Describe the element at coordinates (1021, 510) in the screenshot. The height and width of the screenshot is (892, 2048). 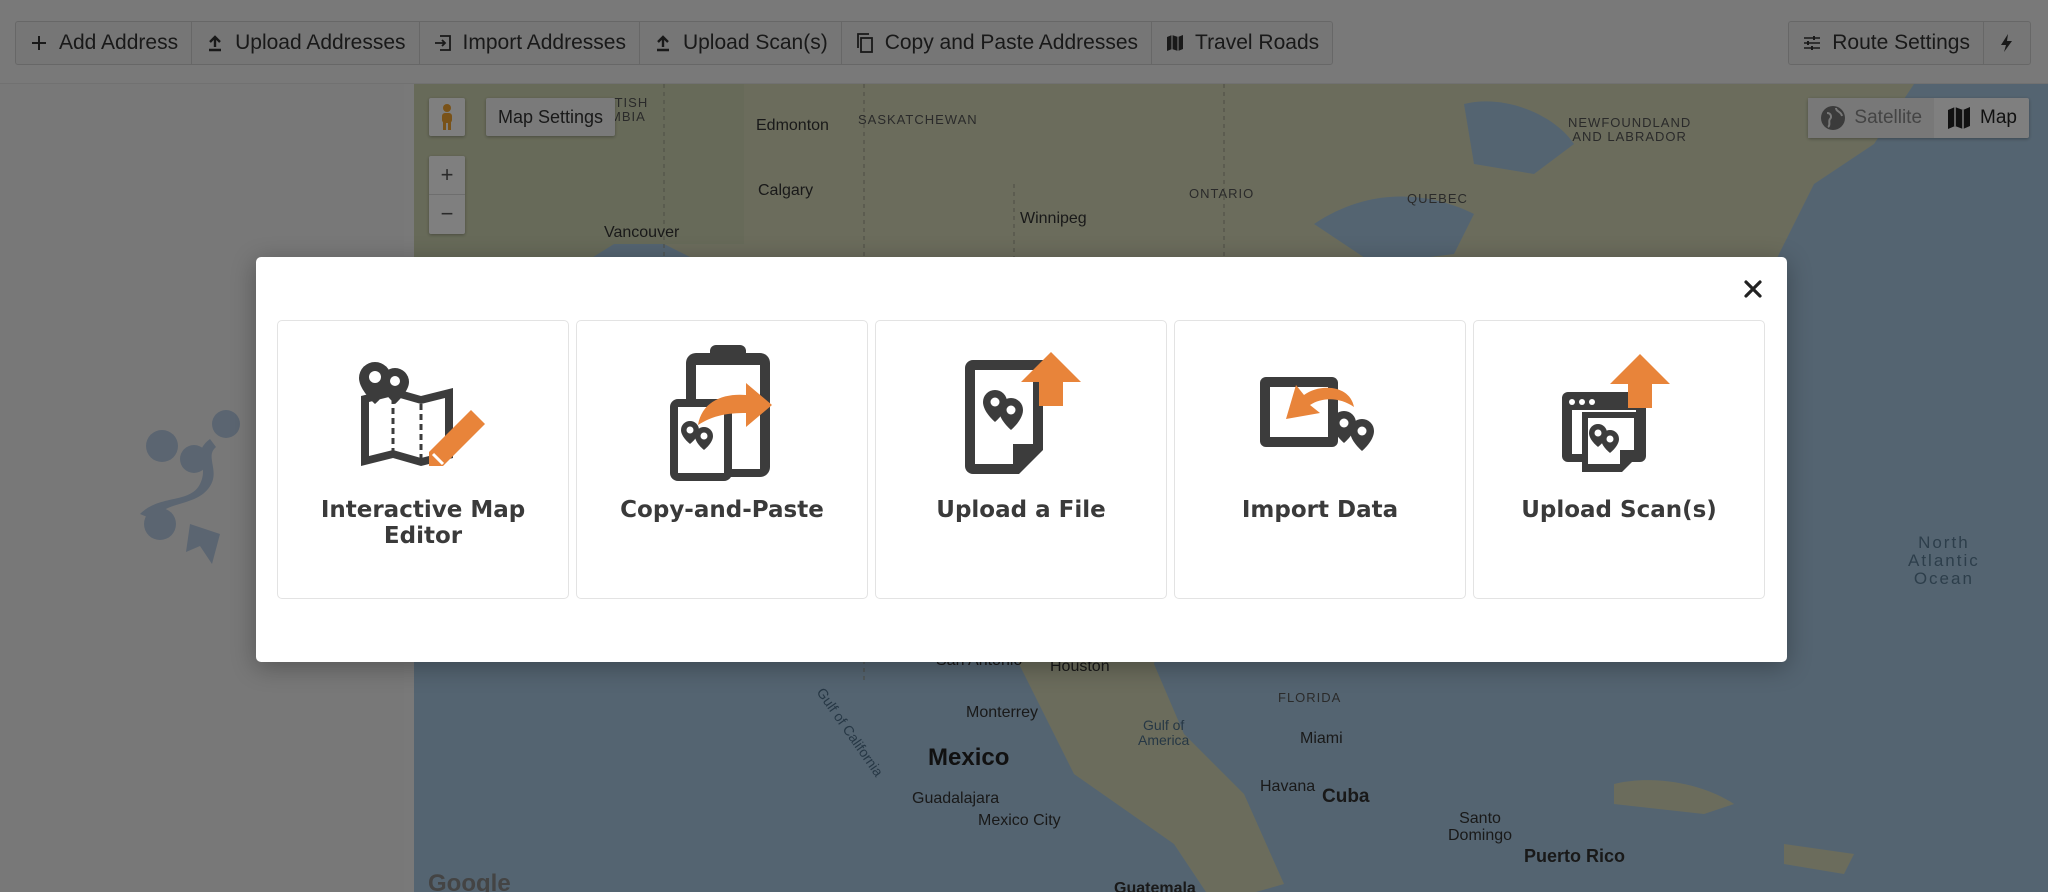
I see `option-label: Upload a File` at that location.